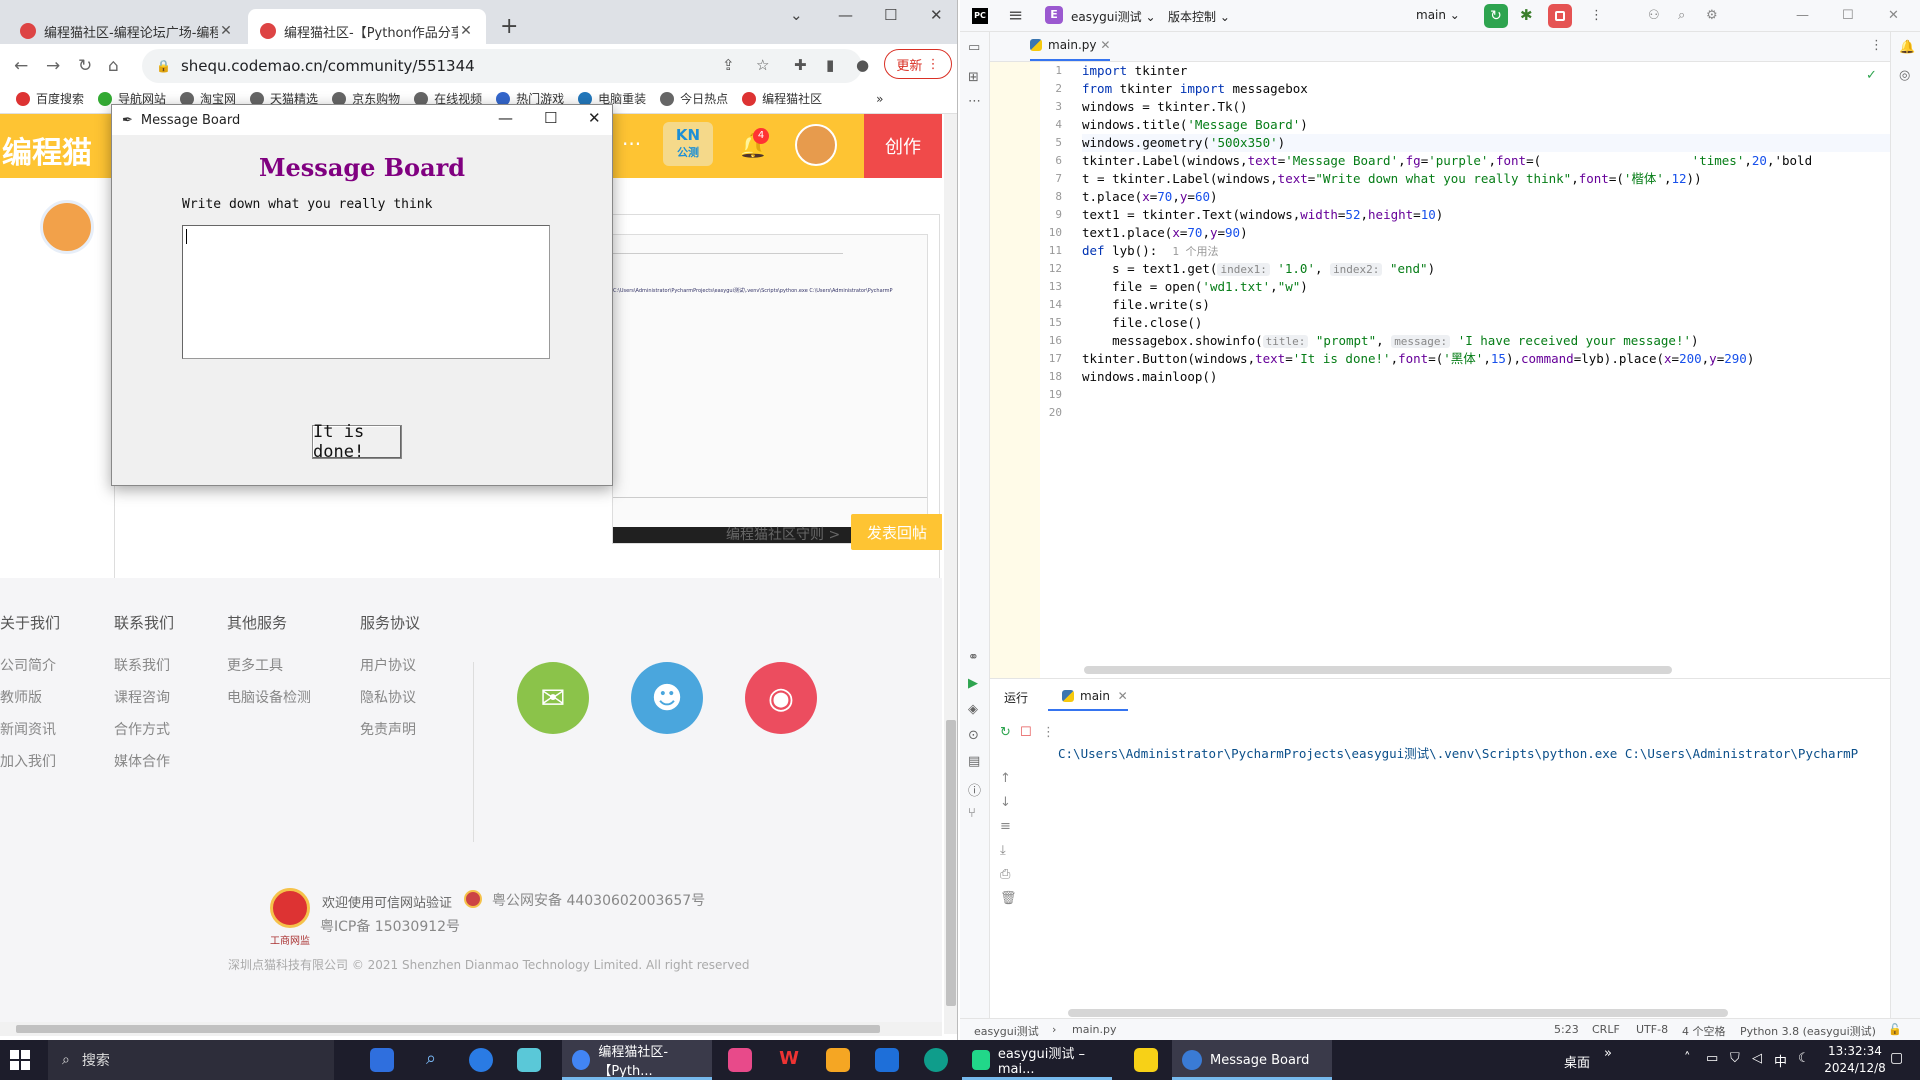 Image resolution: width=1920 pixels, height=1080 pixels. What do you see at coordinates (1378, 670) in the screenshot?
I see `editor-horizontal-scrollbar` at bounding box center [1378, 670].